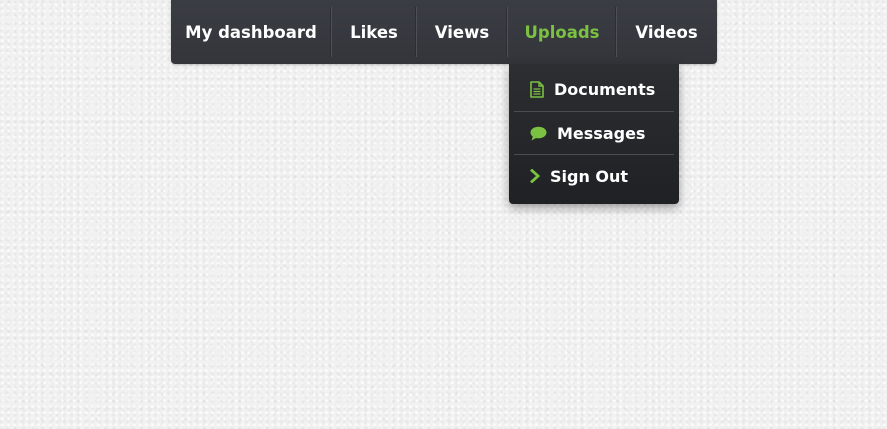 This screenshot has width=887, height=429. I want to click on nav-item-likes: Likes, so click(374, 32).